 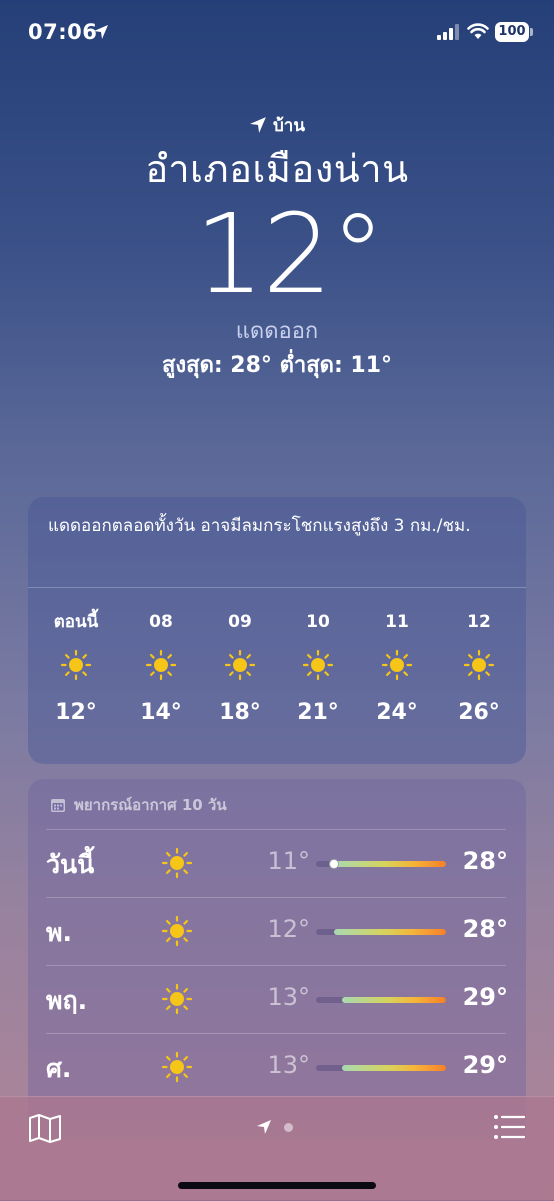 What do you see at coordinates (277, 365) in the screenshot?
I see `high-low-temperature: สูงสุด: 28° ต่ำสุด: 11°` at bounding box center [277, 365].